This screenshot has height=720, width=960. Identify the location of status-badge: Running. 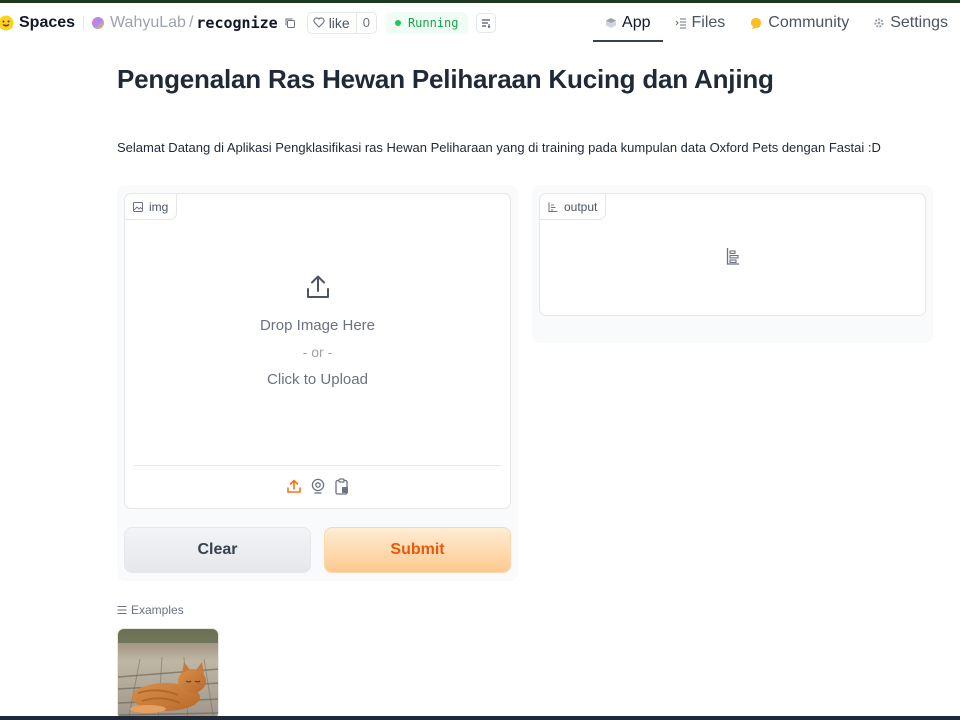
(426, 22).